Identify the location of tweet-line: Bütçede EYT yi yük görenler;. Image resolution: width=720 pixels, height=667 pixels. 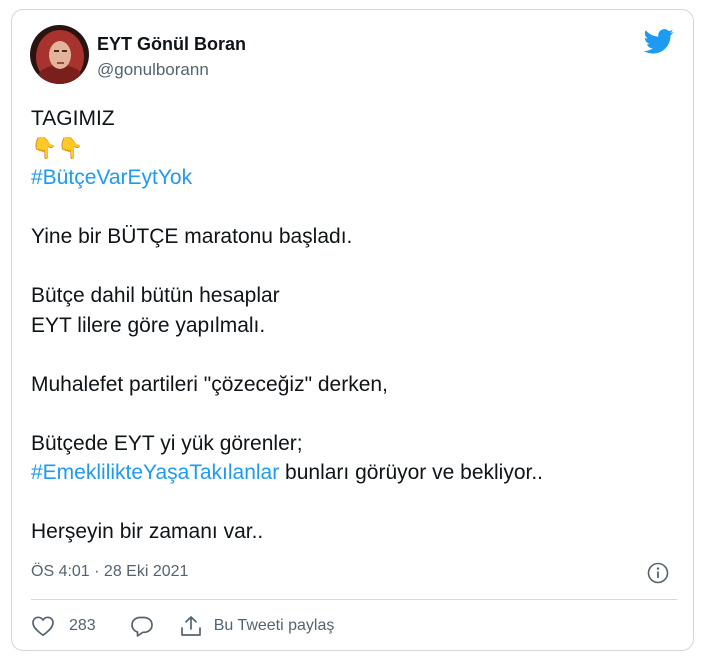
(167, 443).